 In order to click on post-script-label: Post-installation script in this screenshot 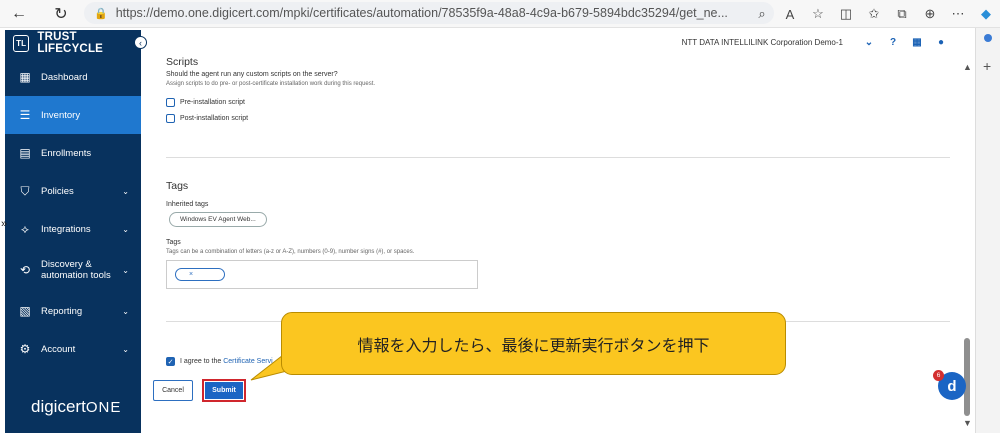, I will do `click(214, 118)`.